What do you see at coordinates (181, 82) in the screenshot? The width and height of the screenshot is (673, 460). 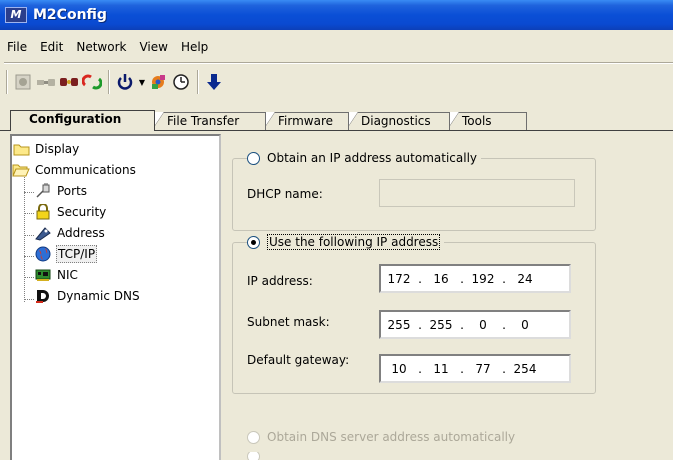 I see `clock-icon` at bounding box center [181, 82].